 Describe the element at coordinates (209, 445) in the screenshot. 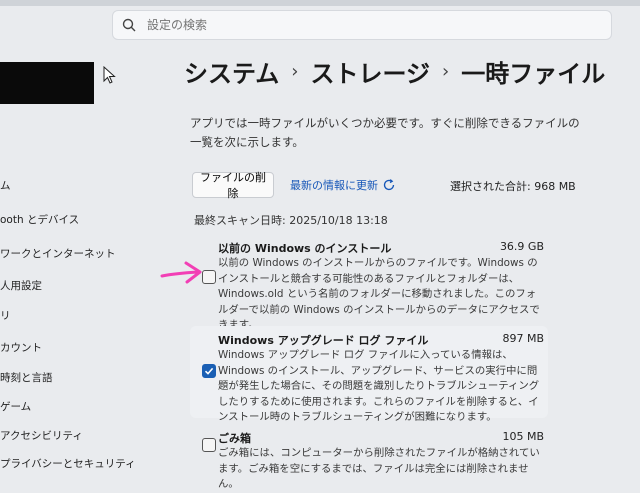

I see `checkbox-recycle-bin` at that location.